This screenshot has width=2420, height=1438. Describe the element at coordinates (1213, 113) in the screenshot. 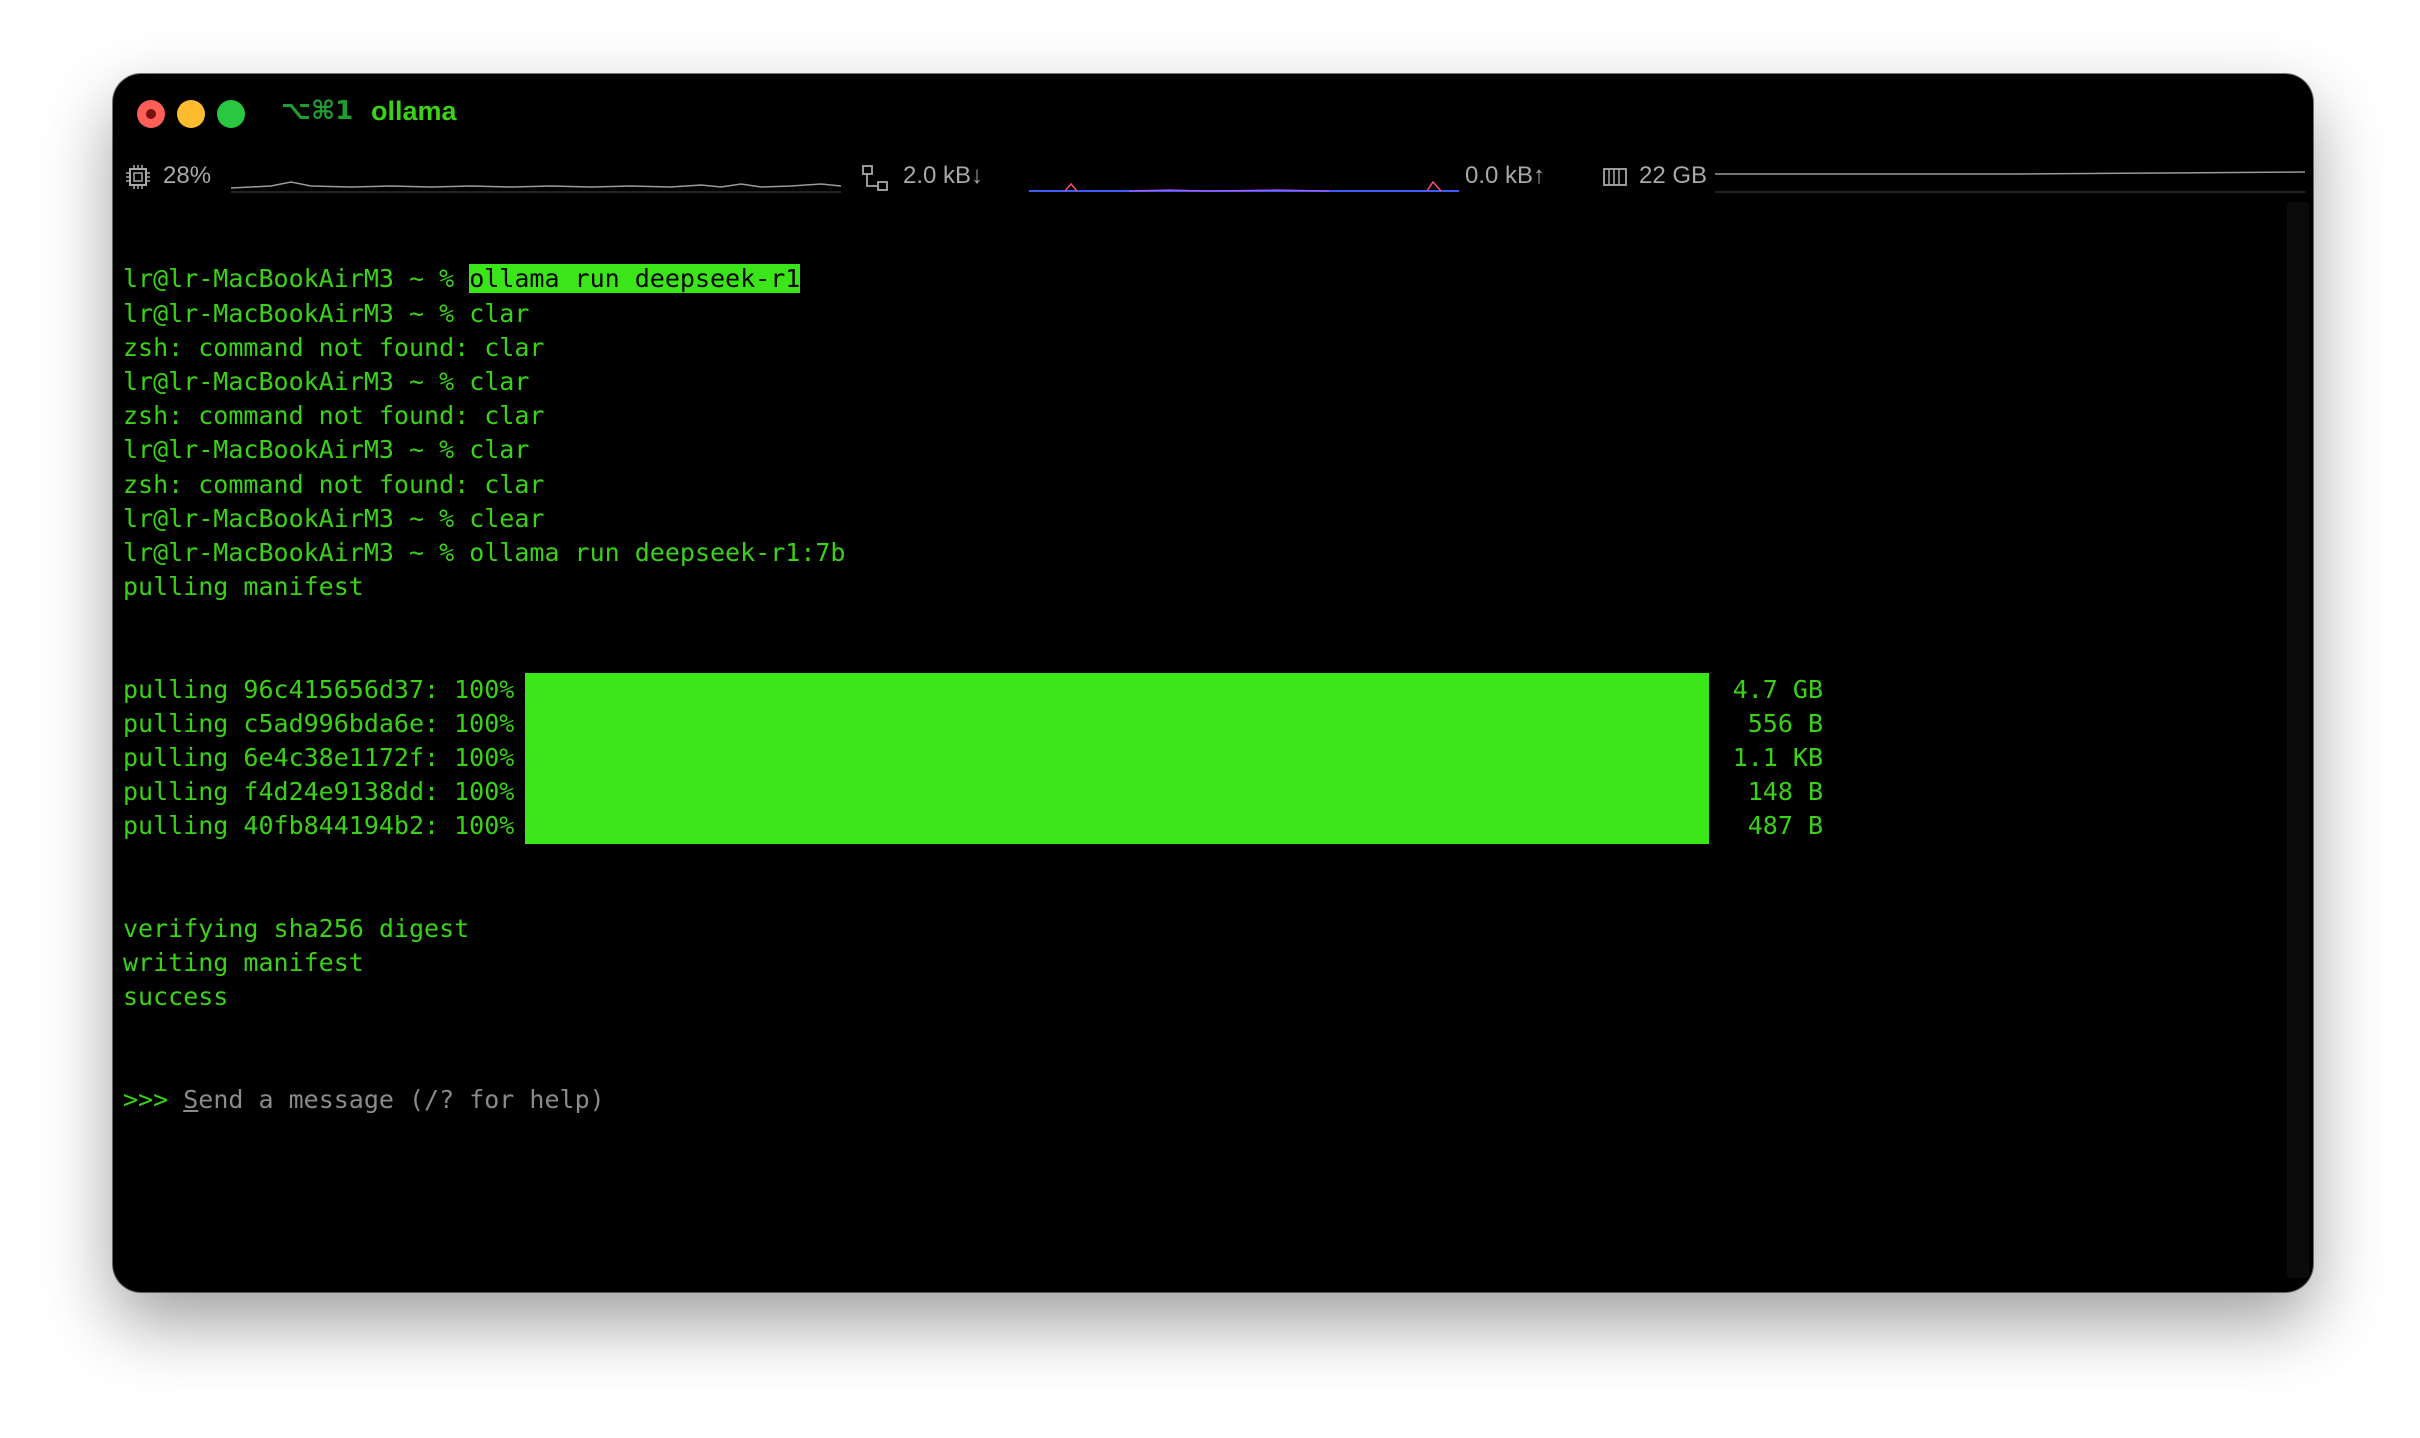

I see `title-bar: ⌥⌘1 ollama` at that location.